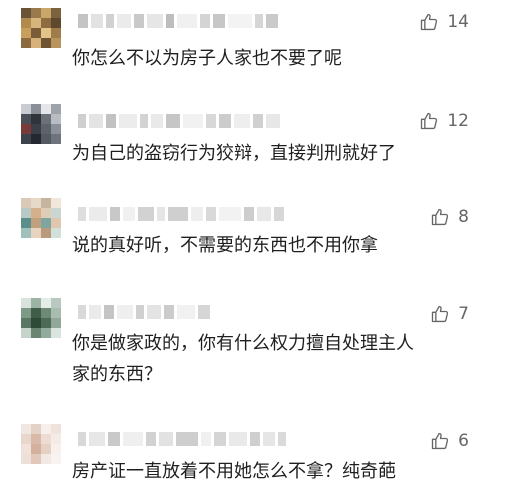  I want to click on comment-text: 你是做家政的，你有什么权力擅自处理主人 家的东西？, so click(243, 359).